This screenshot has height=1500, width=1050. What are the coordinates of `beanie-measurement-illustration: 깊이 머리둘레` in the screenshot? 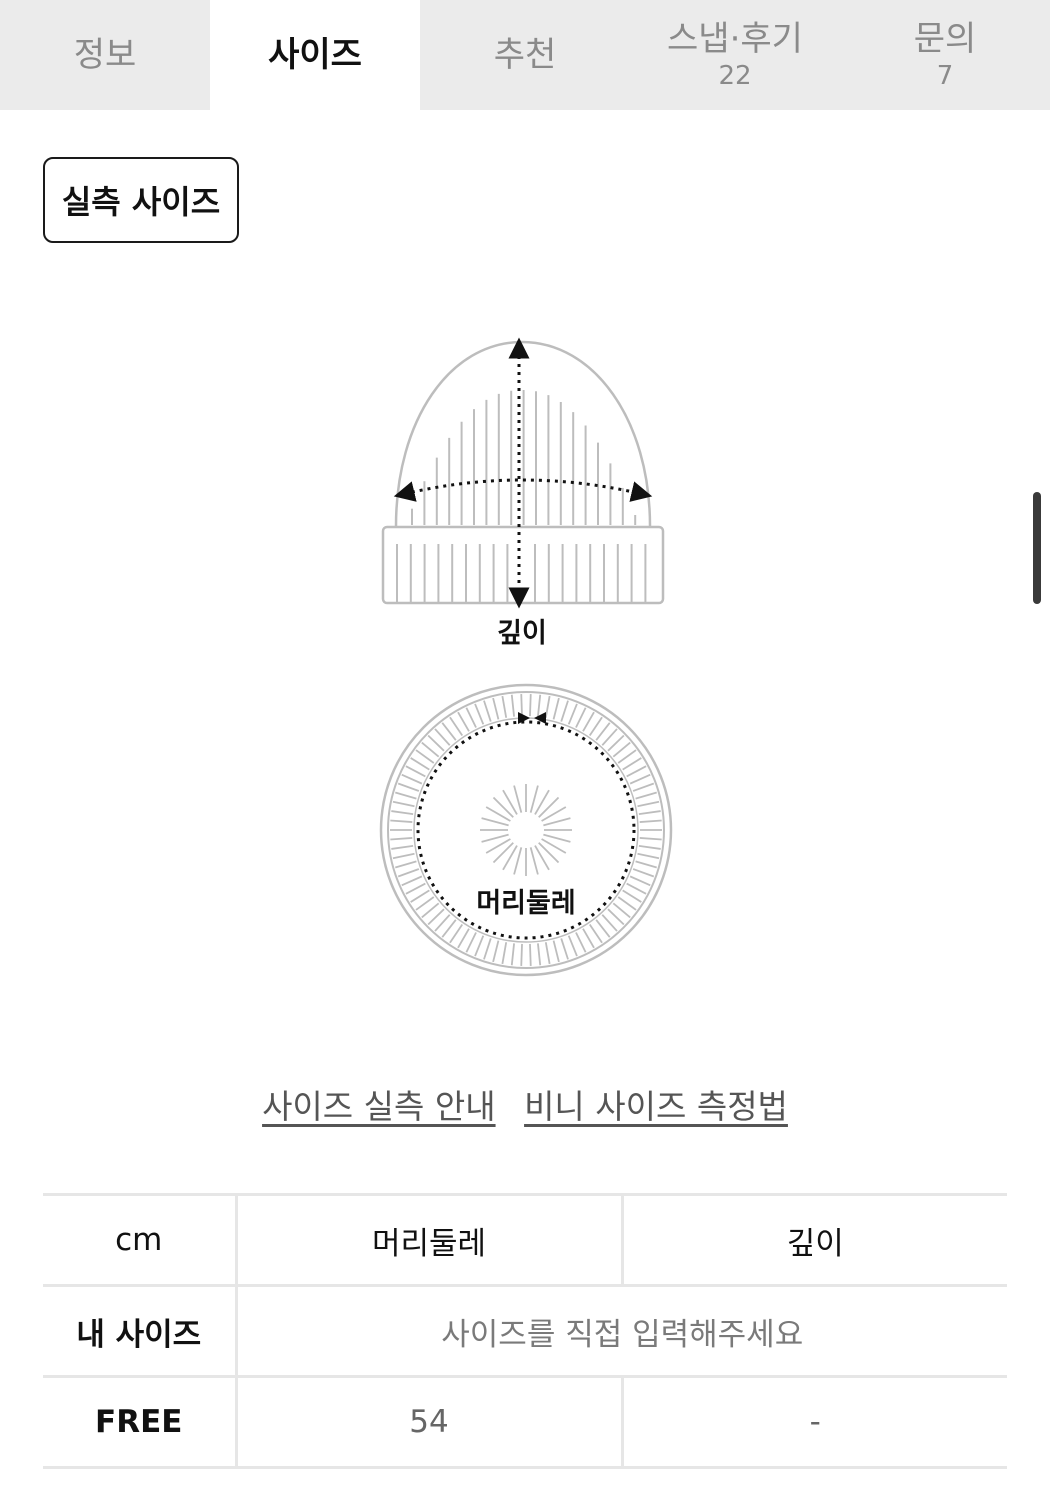 It's located at (526, 657).